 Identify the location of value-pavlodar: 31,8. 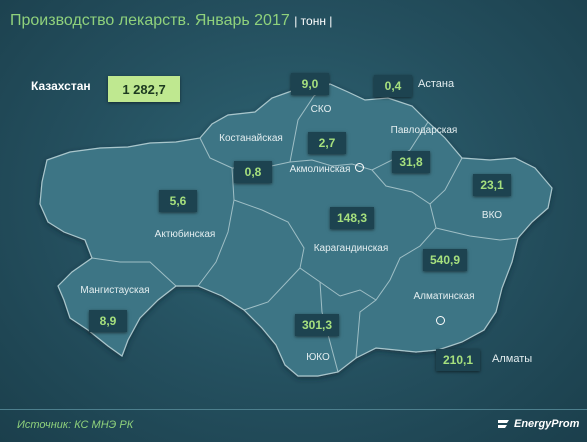
(411, 162).